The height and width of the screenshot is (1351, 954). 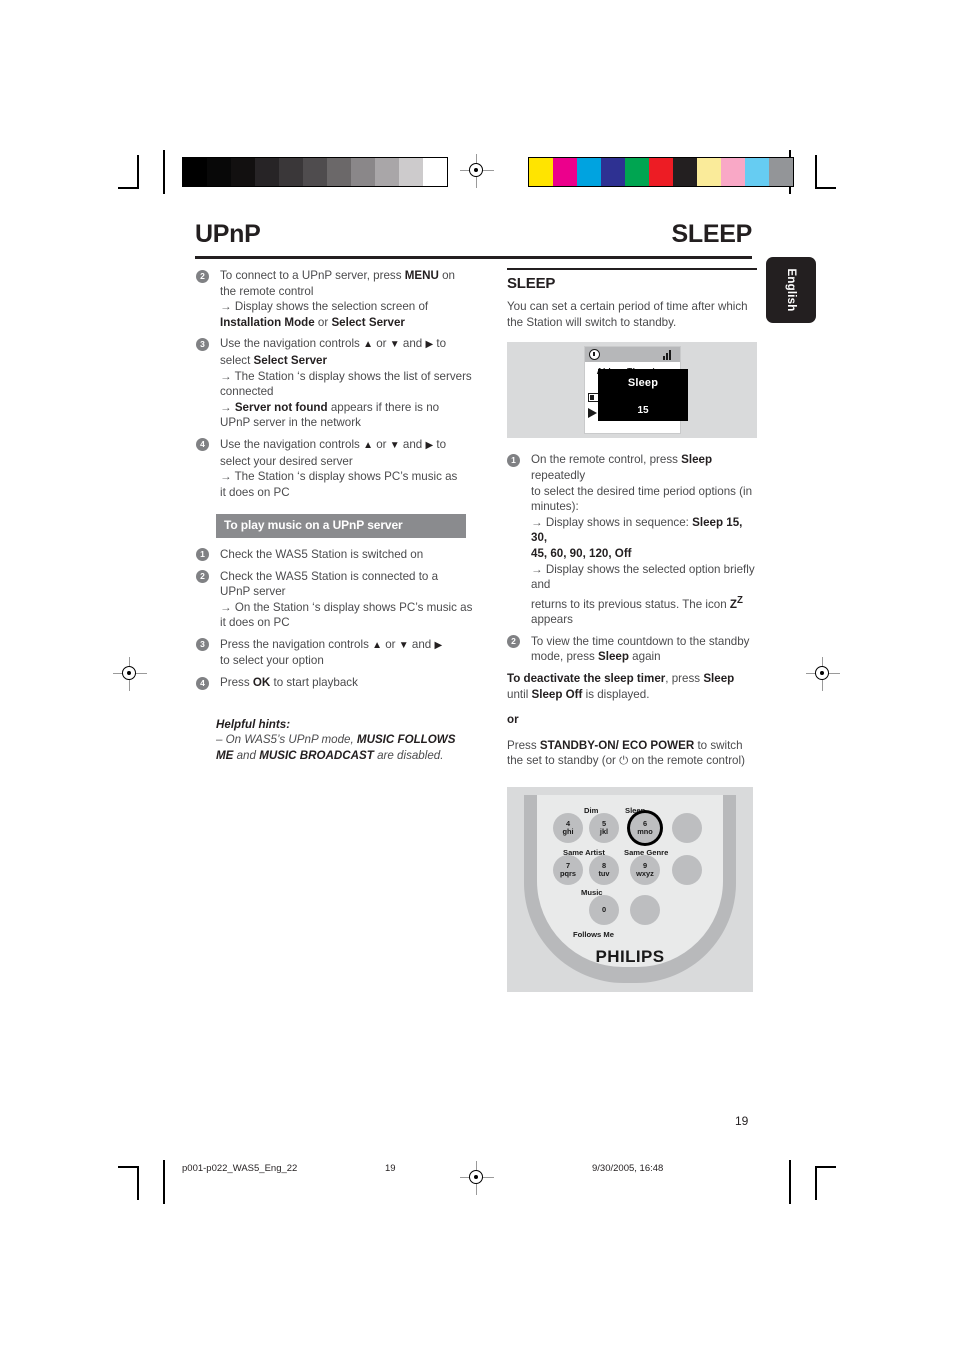 What do you see at coordinates (390, 1168) in the screenshot?
I see `footer-page-index: 19` at bounding box center [390, 1168].